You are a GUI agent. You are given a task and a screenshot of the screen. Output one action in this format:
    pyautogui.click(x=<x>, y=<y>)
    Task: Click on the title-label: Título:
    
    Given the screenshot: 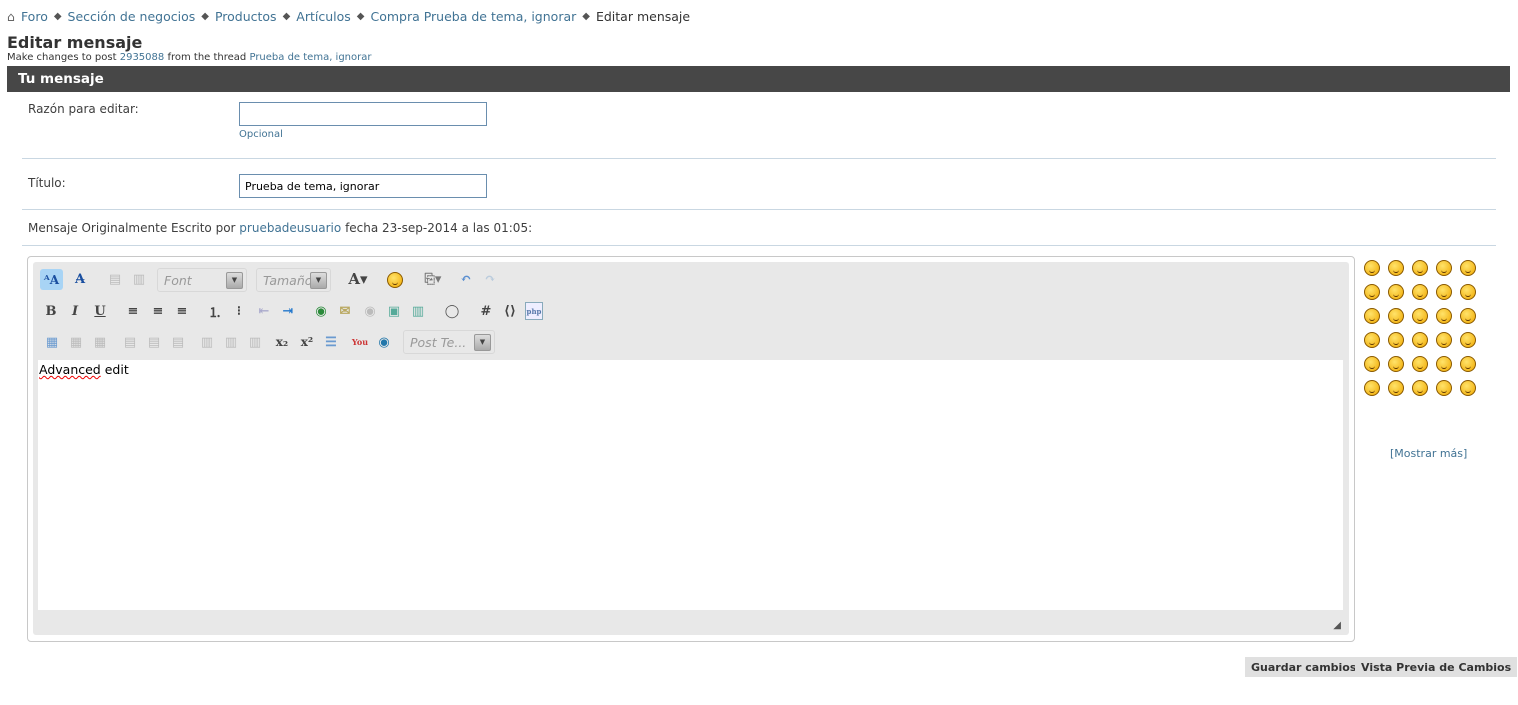 What is the action you would take?
    pyautogui.click(x=47, y=183)
    